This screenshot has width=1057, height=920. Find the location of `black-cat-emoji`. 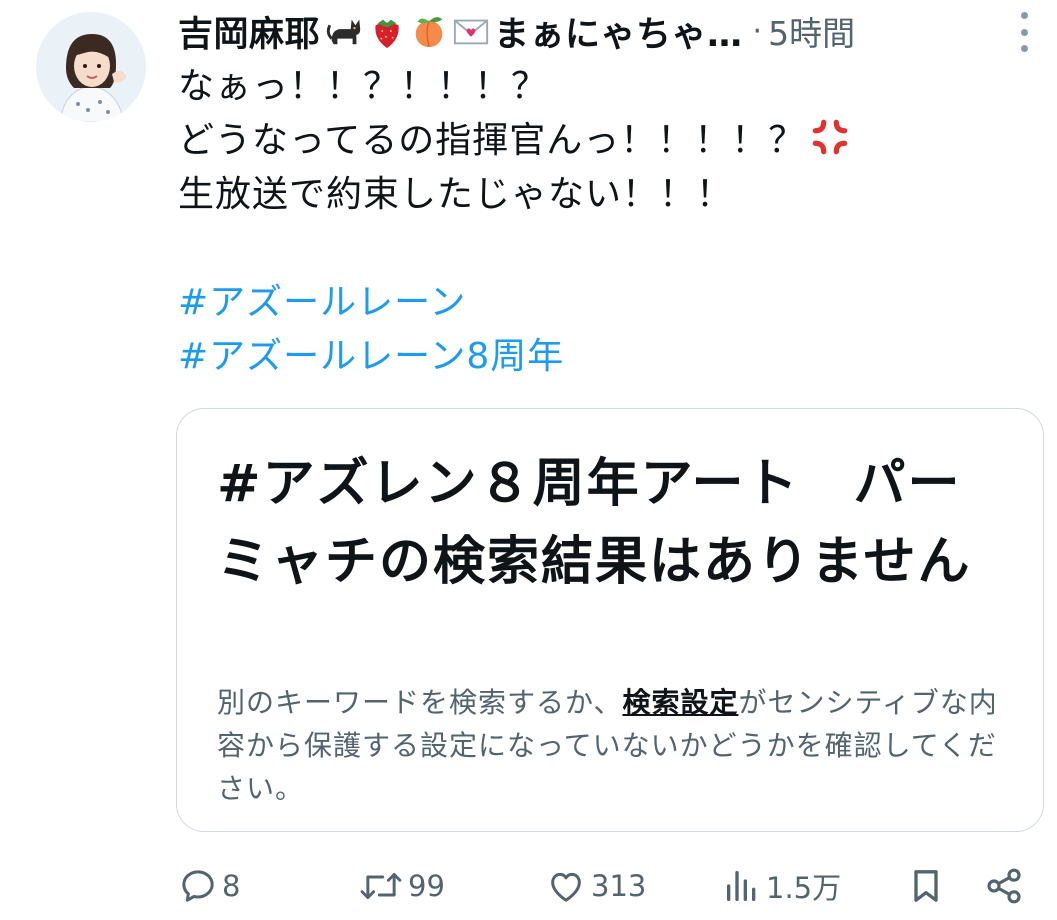

black-cat-emoji is located at coordinates (343, 32).